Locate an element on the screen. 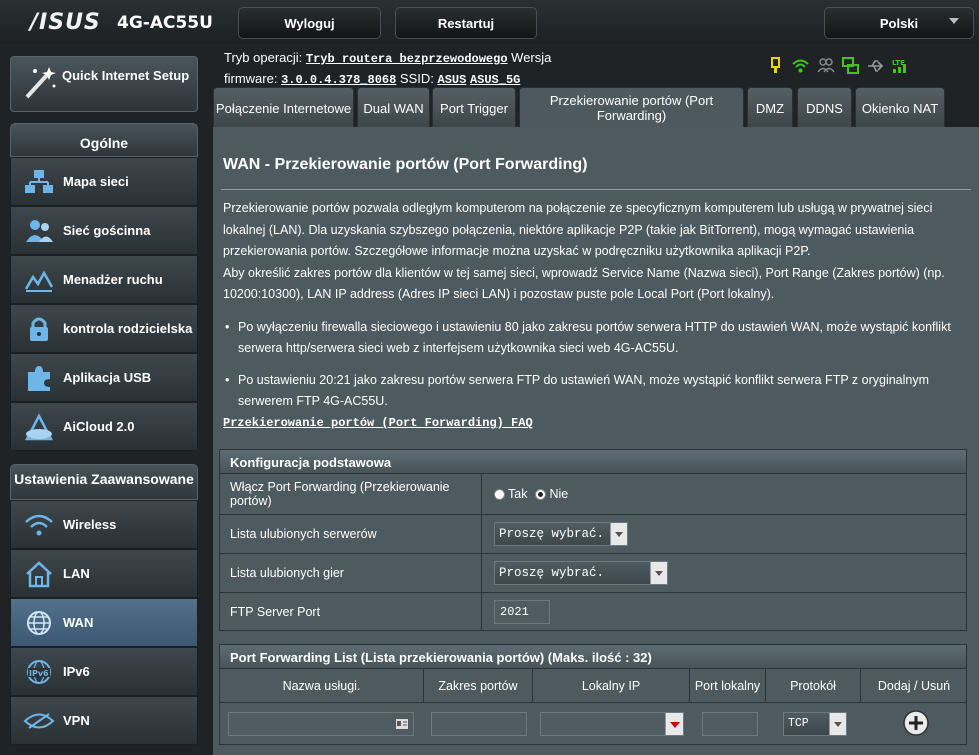 The image size is (979, 755). sidebar-item-lan: LAN is located at coordinates (104, 573).